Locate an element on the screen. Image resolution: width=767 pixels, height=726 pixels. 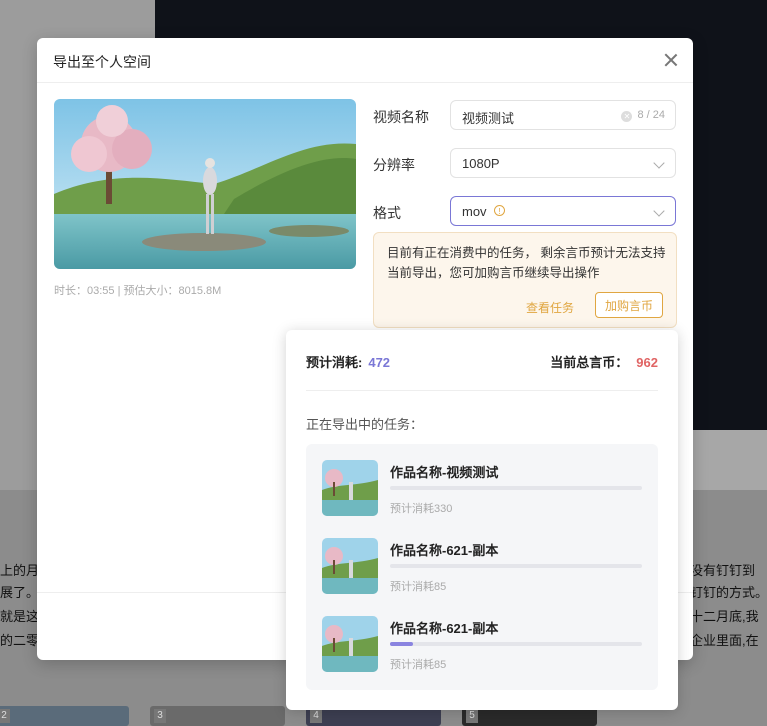
name-counter: ✕ 8 / 24 is located at coordinates (643, 115).